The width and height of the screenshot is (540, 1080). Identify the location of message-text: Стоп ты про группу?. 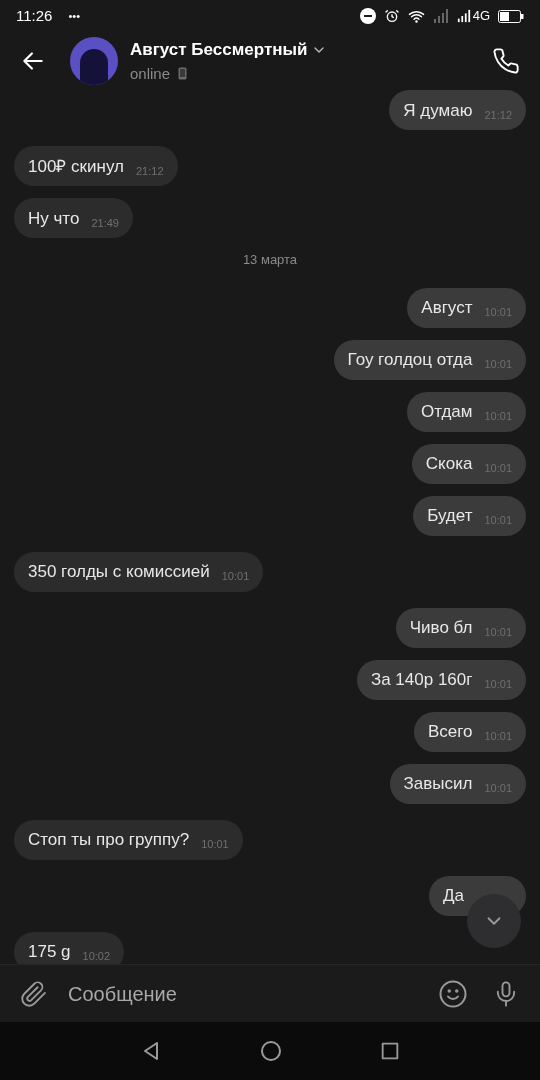
(109, 839).